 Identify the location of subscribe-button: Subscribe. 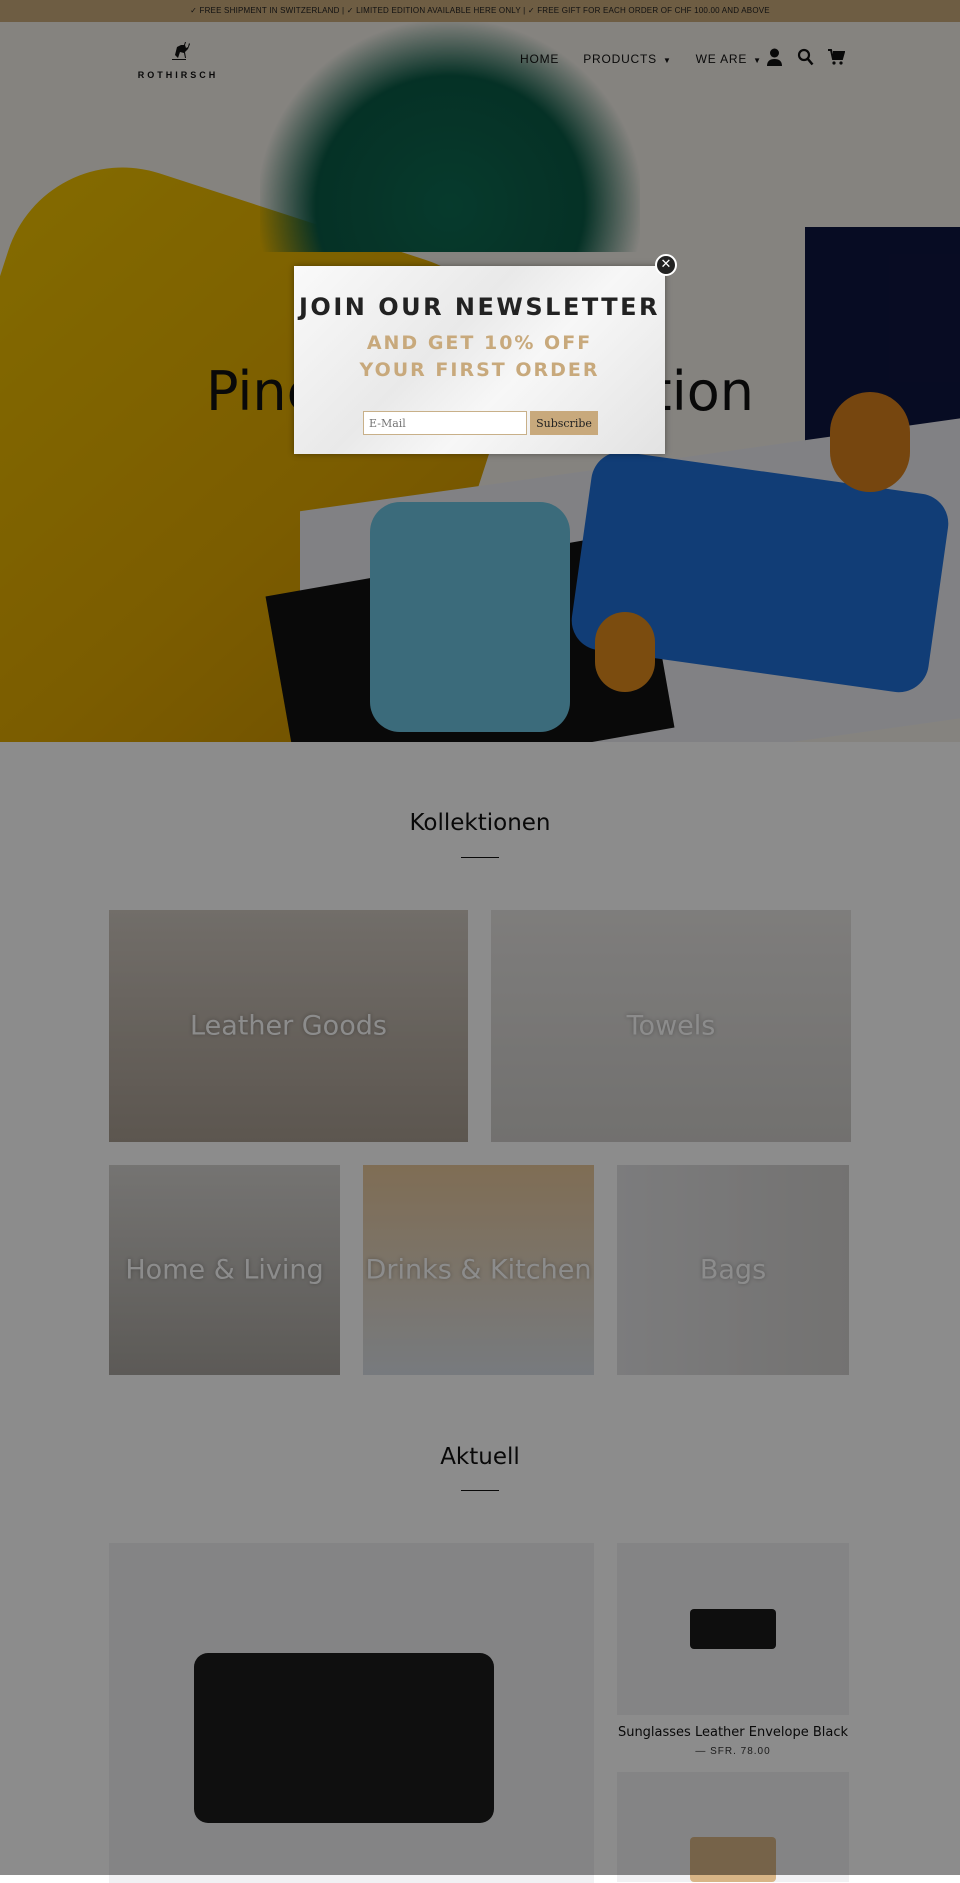
(564, 423).